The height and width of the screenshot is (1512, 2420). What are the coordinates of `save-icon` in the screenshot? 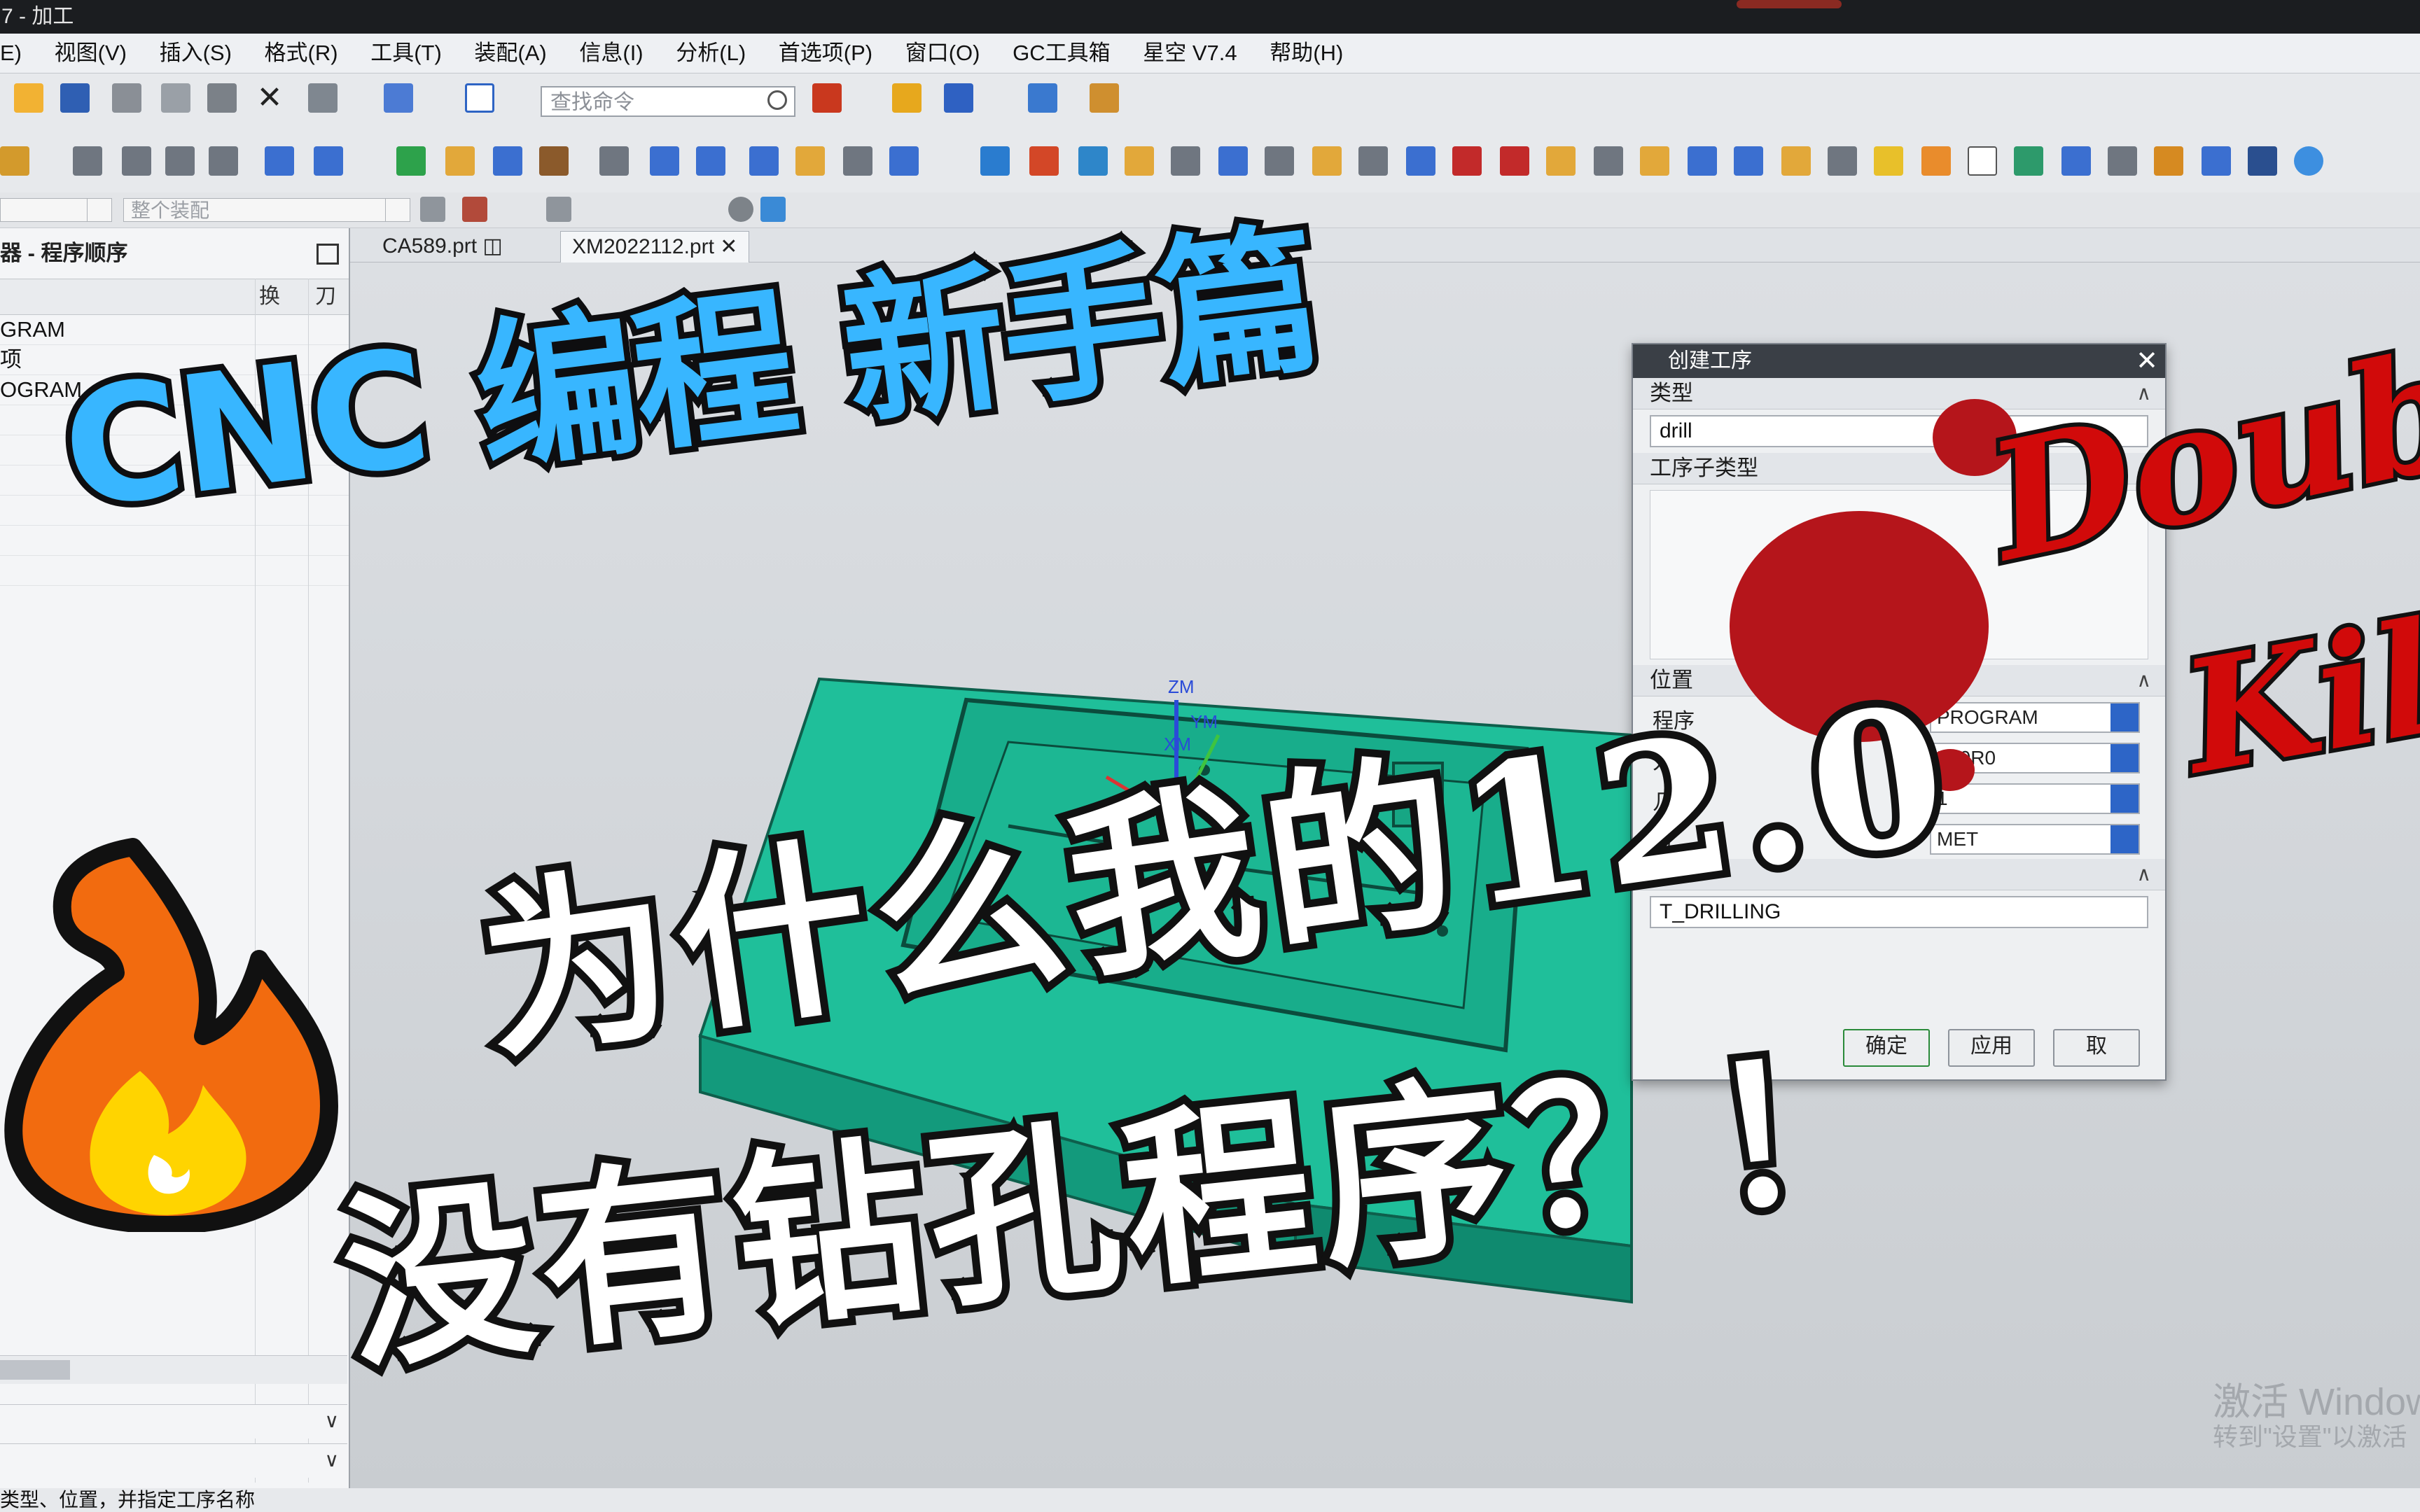 It's located at (75, 98).